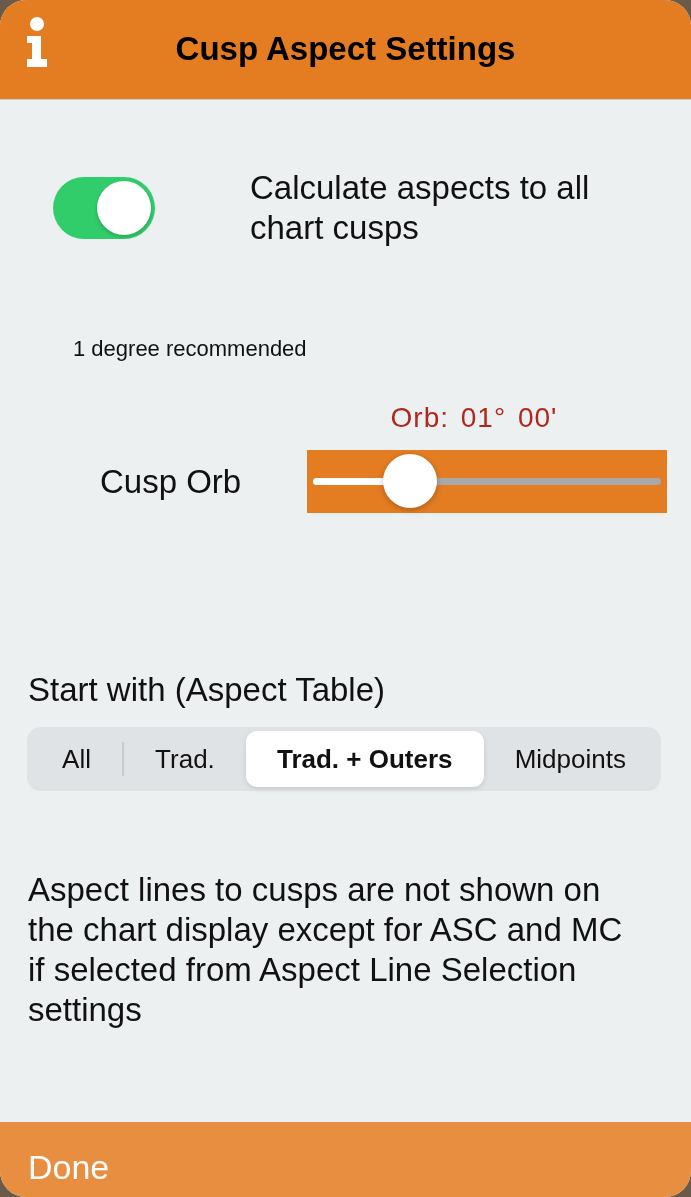 This screenshot has width=691, height=1197. I want to click on slider-thumb, so click(410, 481).